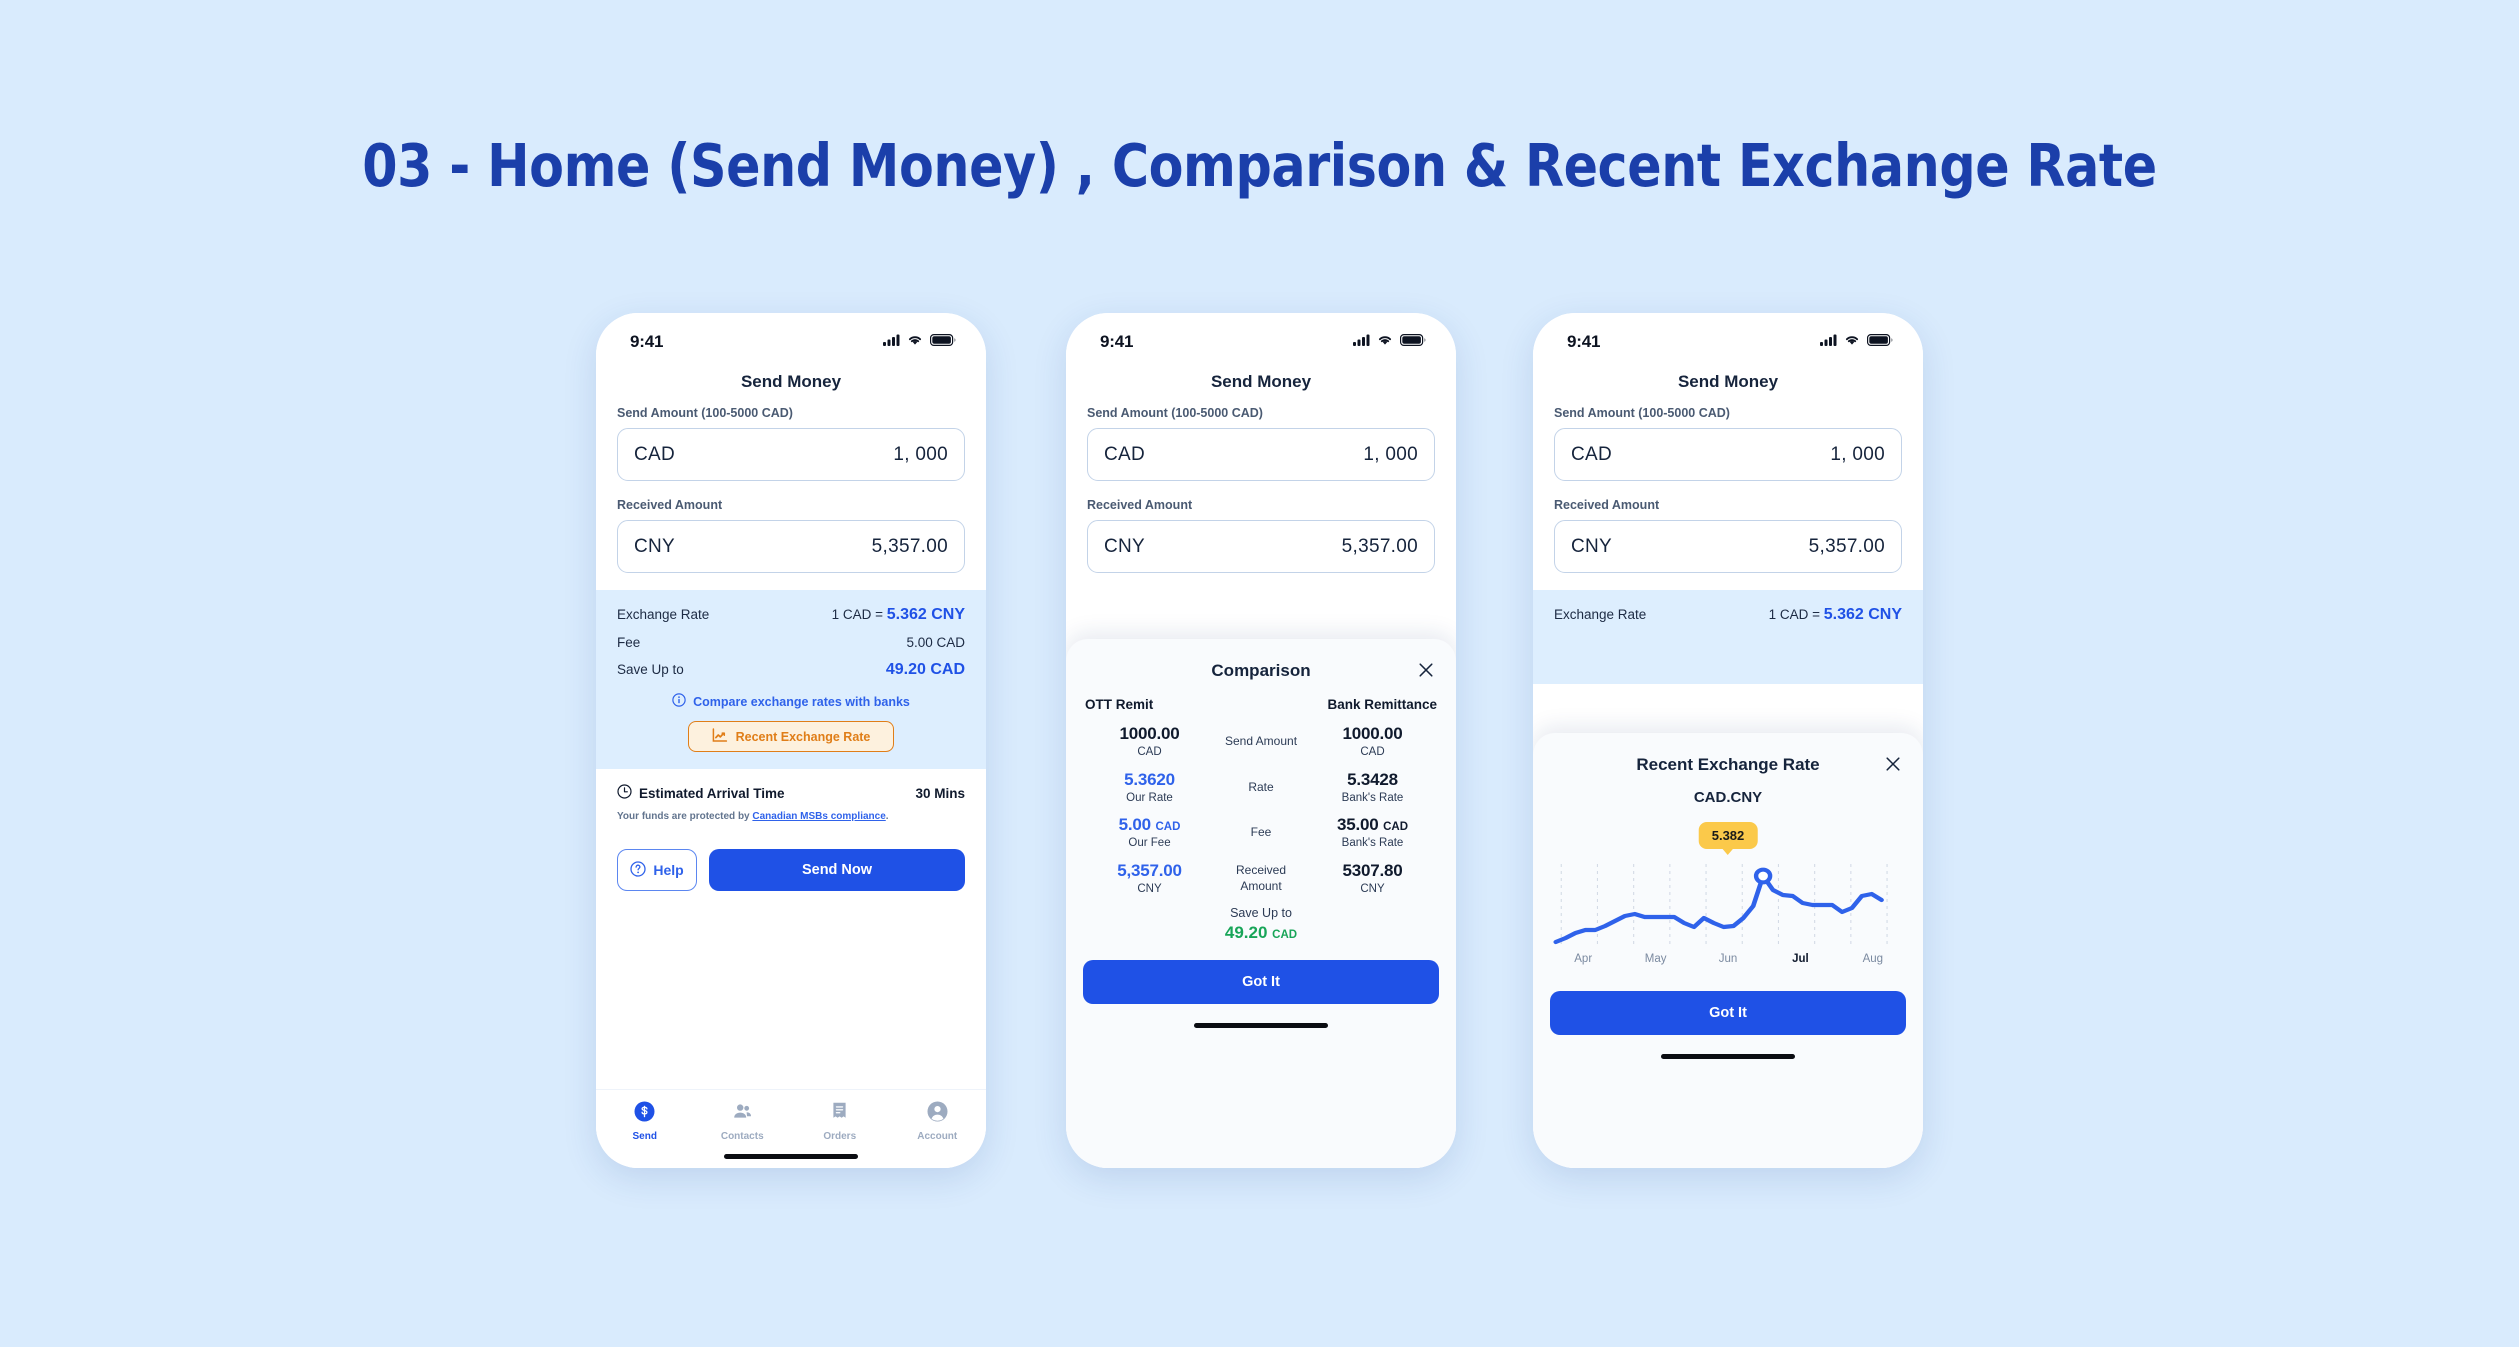 The image size is (2519, 1347). What do you see at coordinates (644, 1136) in the screenshot?
I see `tab-send-label: Send` at bounding box center [644, 1136].